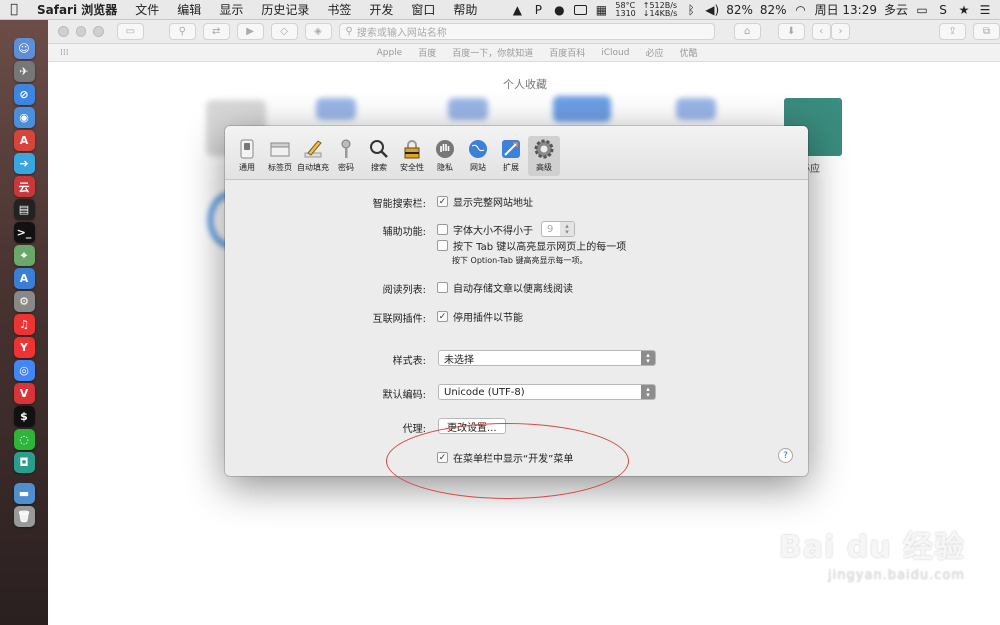  What do you see at coordinates (517, 10) in the screenshot?
I see `eject-icon: ▲` at bounding box center [517, 10].